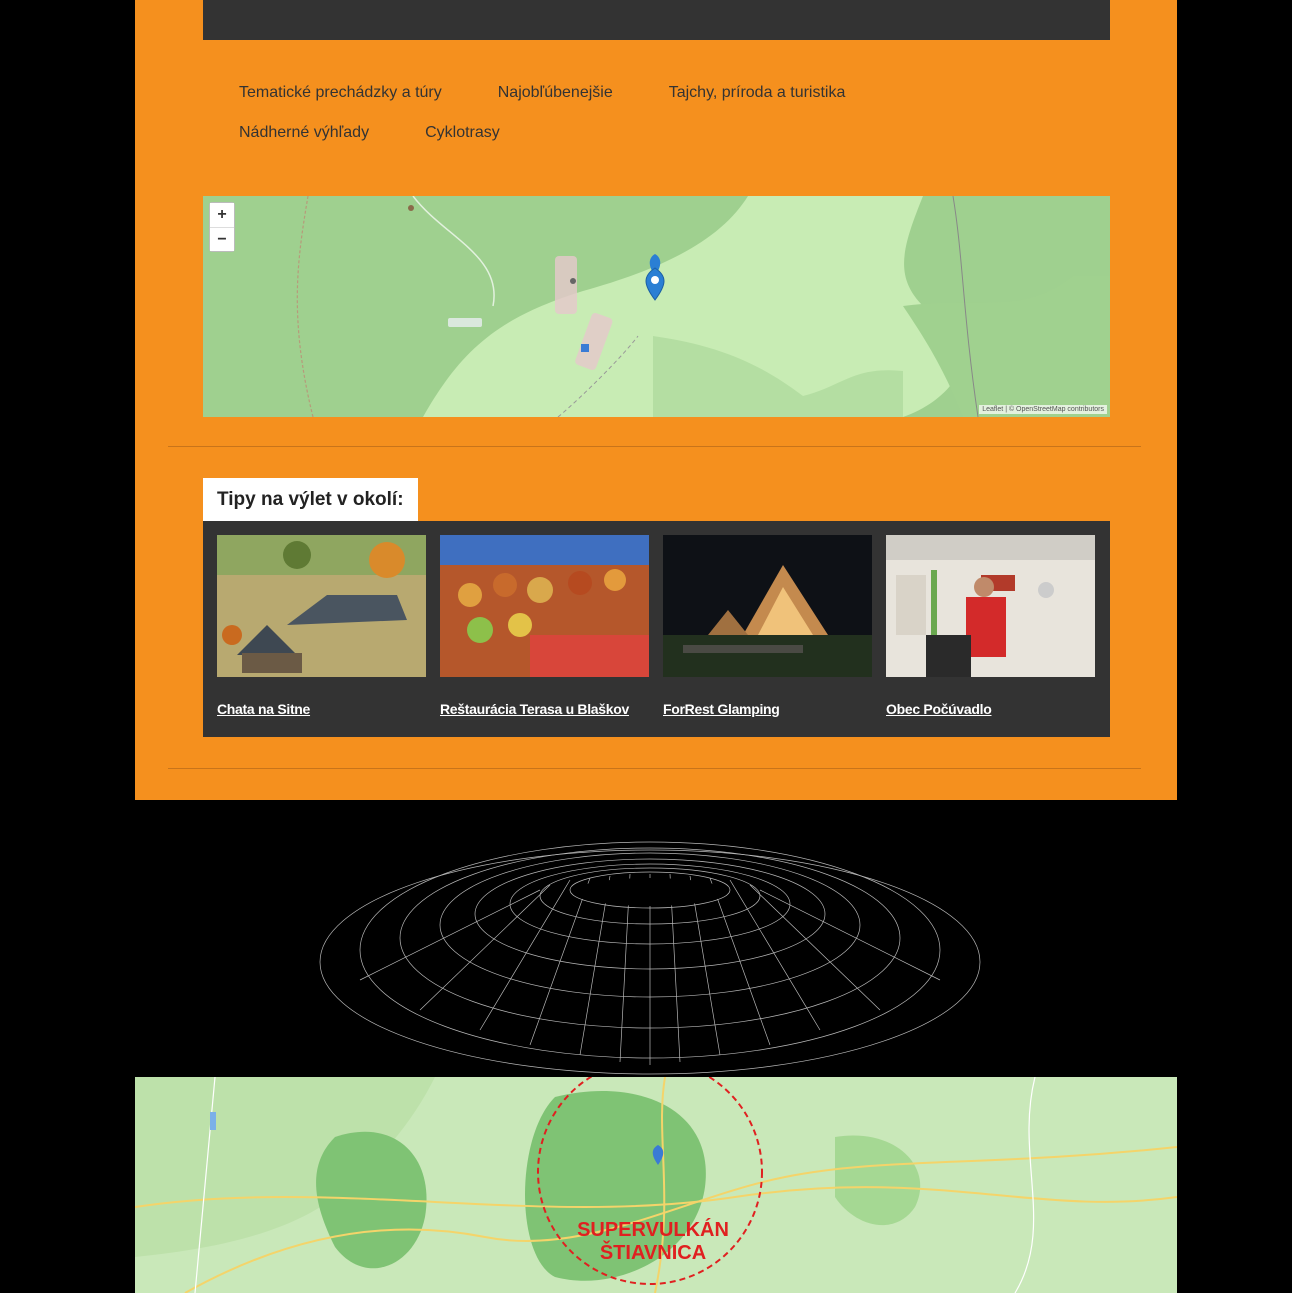 The height and width of the screenshot is (1293, 1292). I want to click on category-link-views: Nádherné výhľady, so click(304, 133).